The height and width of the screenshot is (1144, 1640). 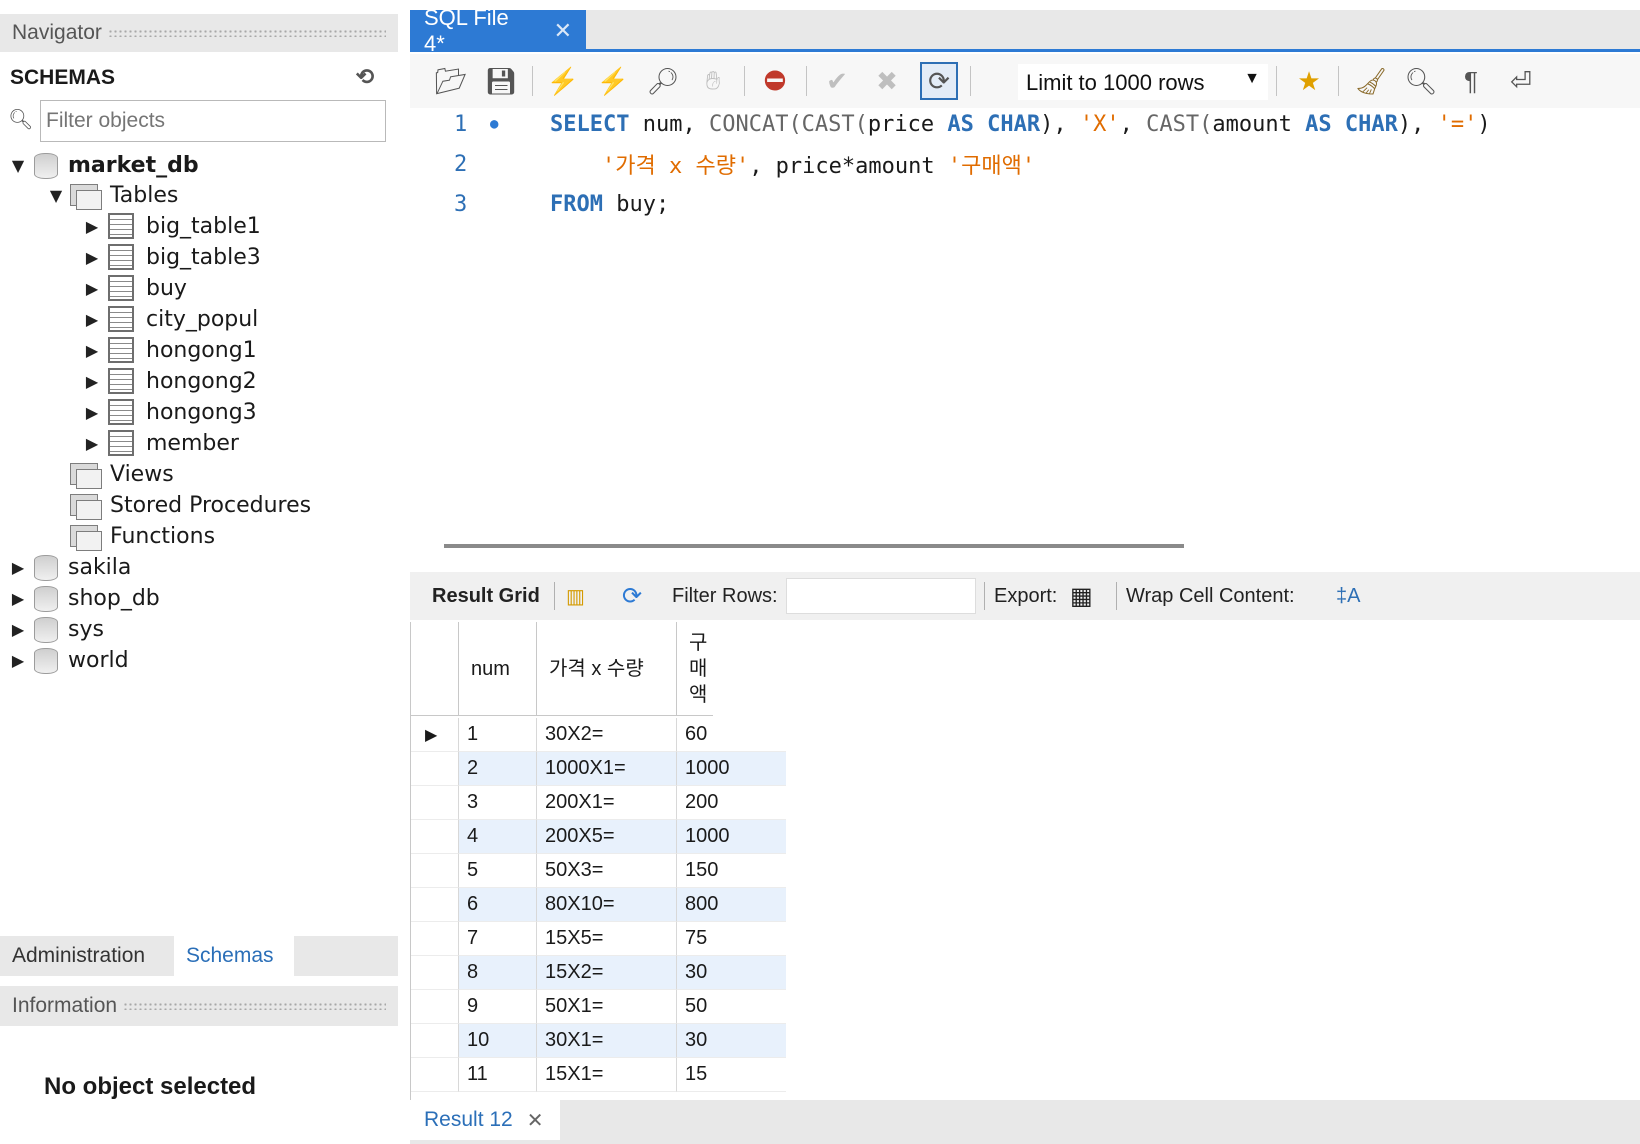 What do you see at coordinates (68, 660) in the screenshot?
I see `tree-item-world: ▶ world` at bounding box center [68, 660].